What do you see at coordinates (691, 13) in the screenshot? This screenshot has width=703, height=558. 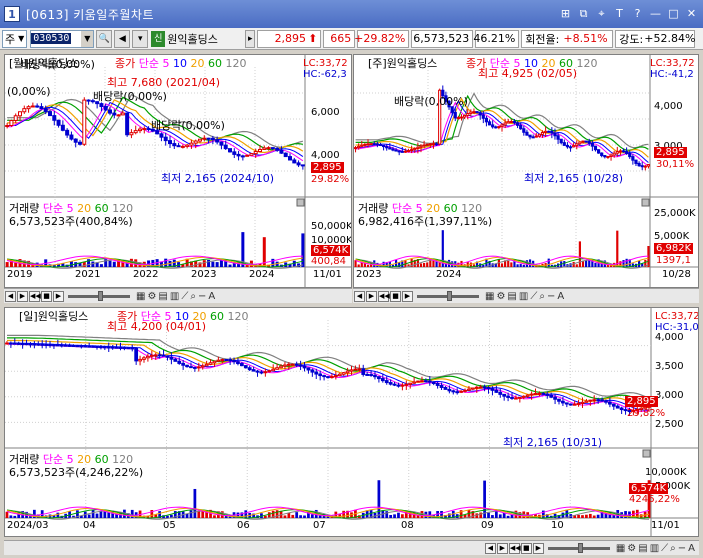 I see `close-icon: ✕` at bounding box center [691, 13].